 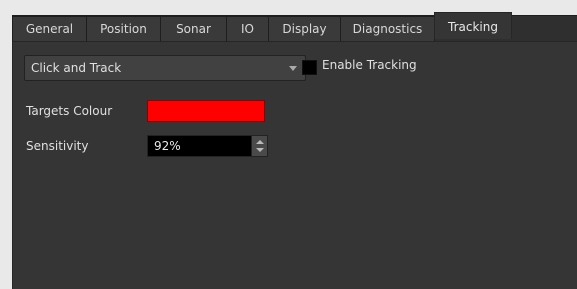 I want to click on tab-sonar: Sonar, so click(x=193, y=28).